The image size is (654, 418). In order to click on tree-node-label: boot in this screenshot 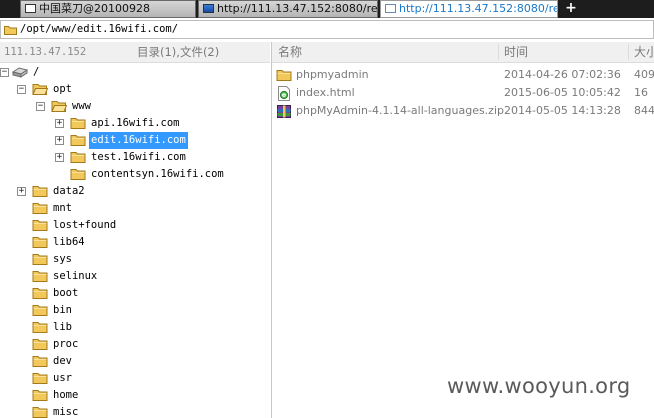, I will do `click(66, 293)`.